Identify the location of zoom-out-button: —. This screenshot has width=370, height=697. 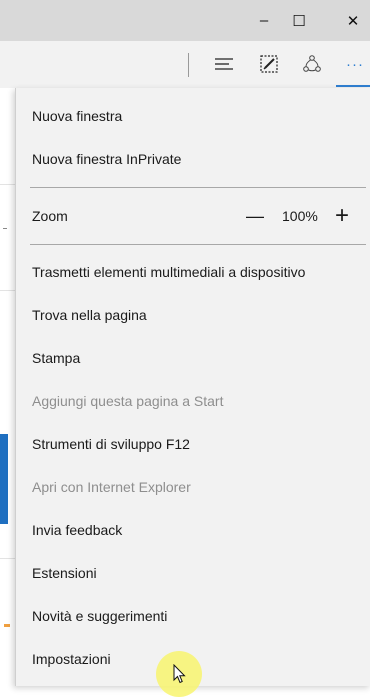
(261, 216).